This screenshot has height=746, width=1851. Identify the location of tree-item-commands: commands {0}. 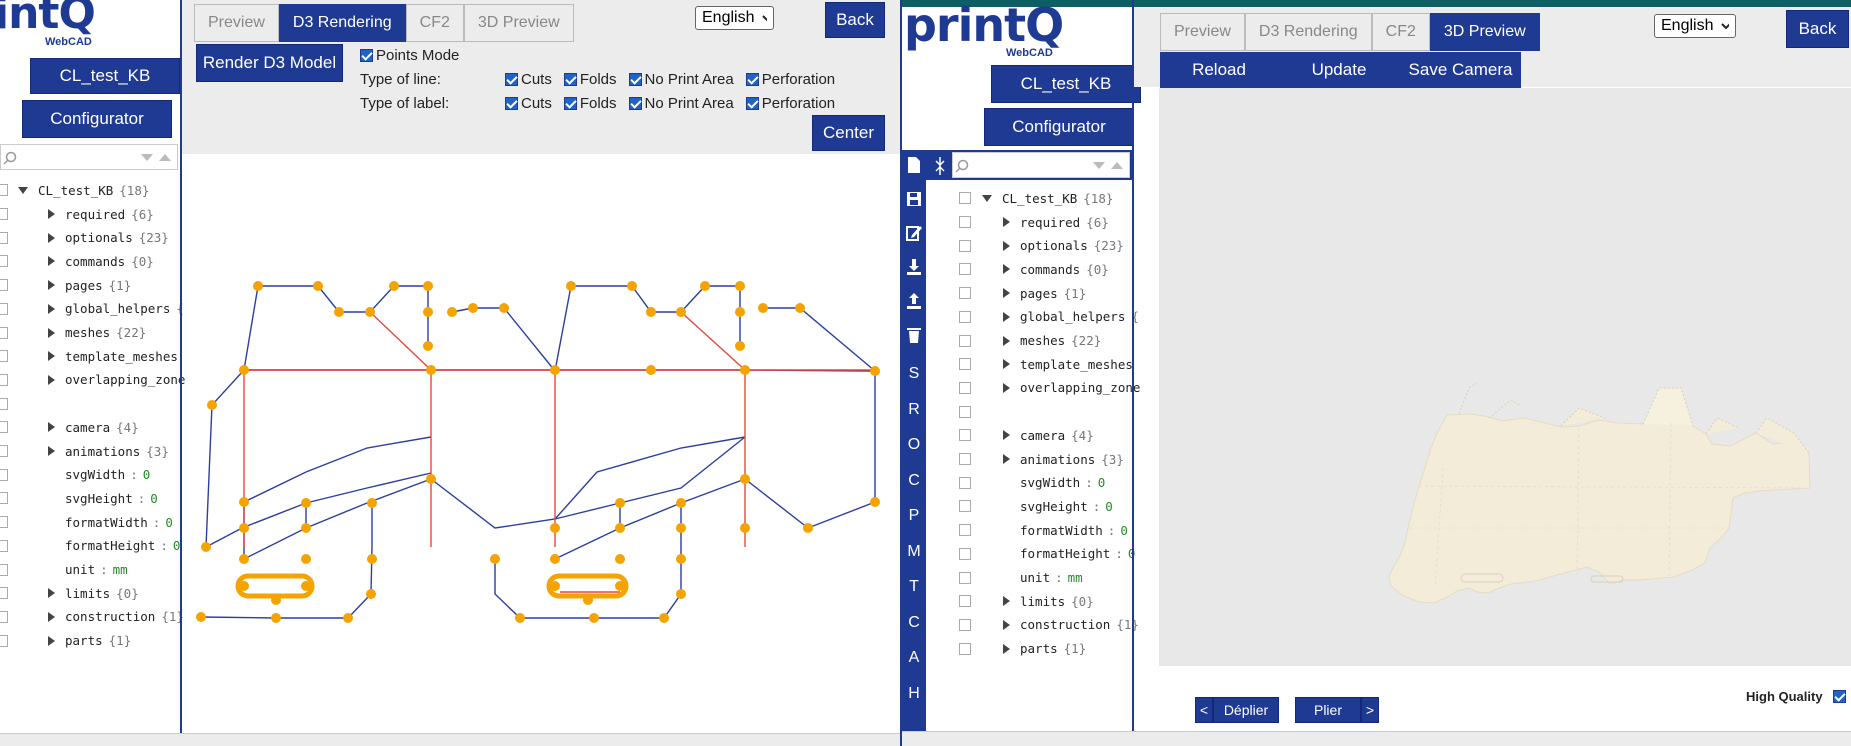
(101, 261).